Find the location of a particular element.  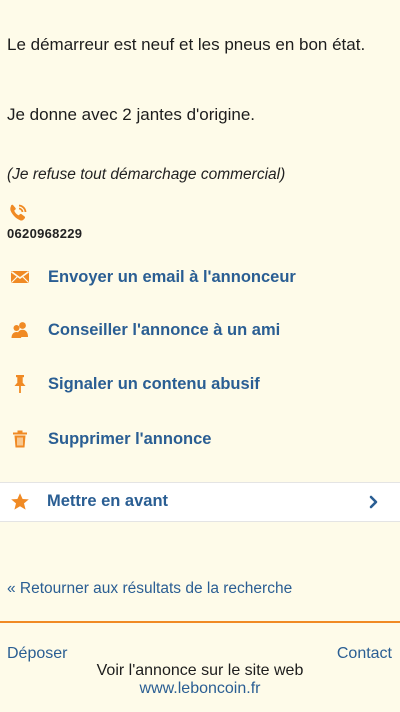

email-advertiser-link: Envoyer un email à l'annonceur is located at coordinates (200, 277).